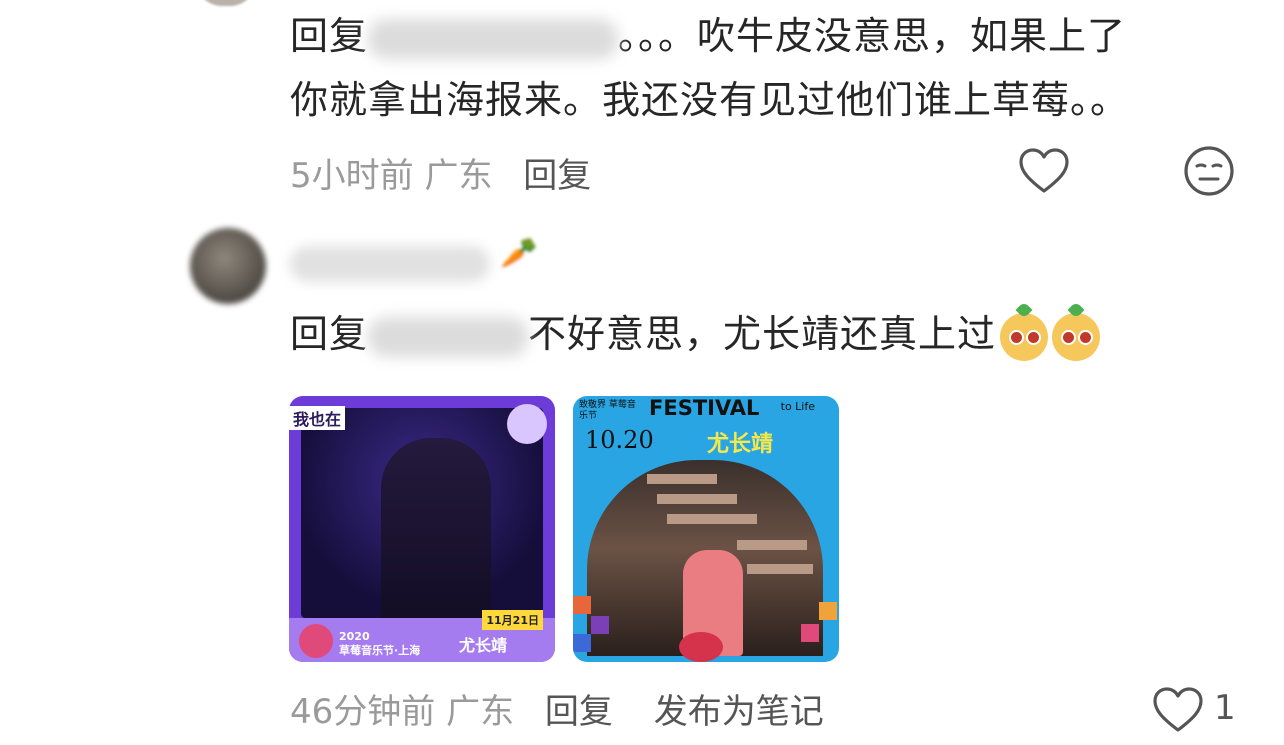 This screenshot has width=1284, height=745. I want to click on comment-meta: 46分钟前 广东 回复 发布为笔记, so click(557, 708).